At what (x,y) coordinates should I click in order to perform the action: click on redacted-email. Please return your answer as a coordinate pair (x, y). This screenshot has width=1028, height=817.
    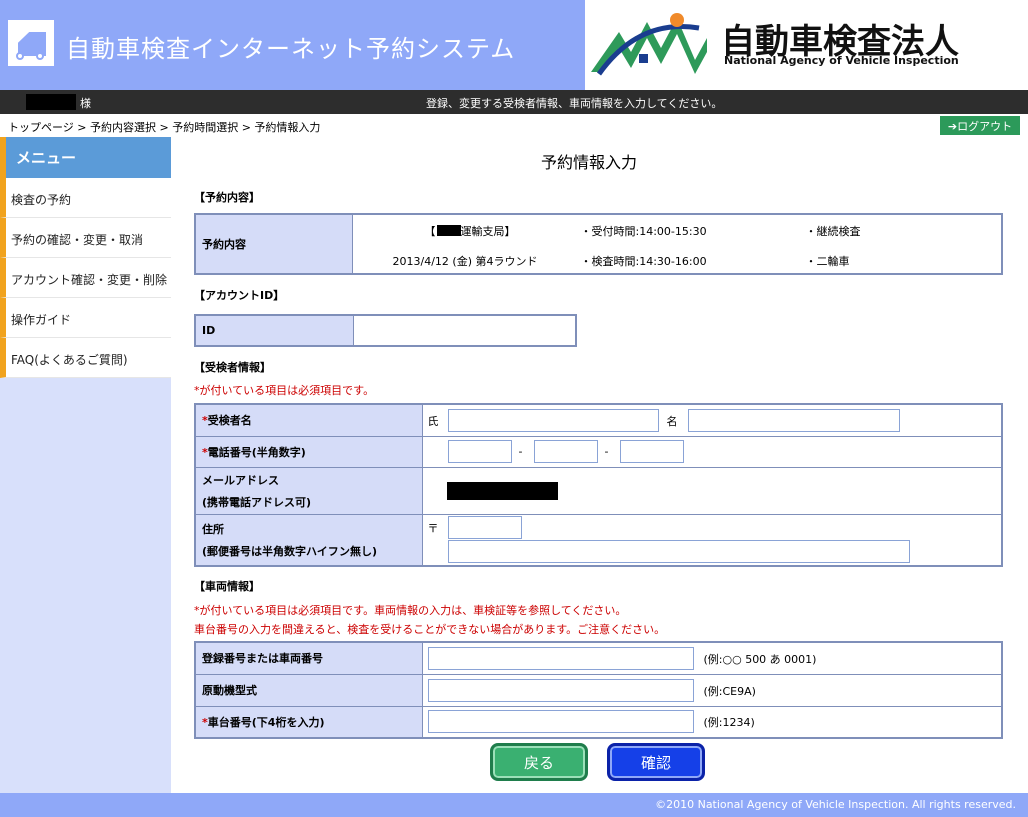
    Looking at the image, I should click on (502, 490).